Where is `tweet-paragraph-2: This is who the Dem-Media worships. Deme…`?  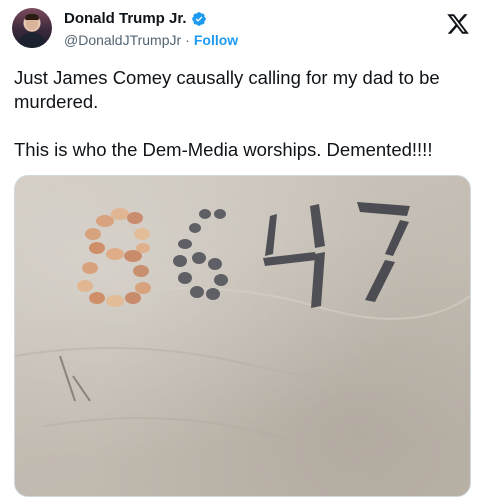
tweet-paragraph-2: This is who the Dem-Media worships. Deme… is located at coordinates (223, 149).